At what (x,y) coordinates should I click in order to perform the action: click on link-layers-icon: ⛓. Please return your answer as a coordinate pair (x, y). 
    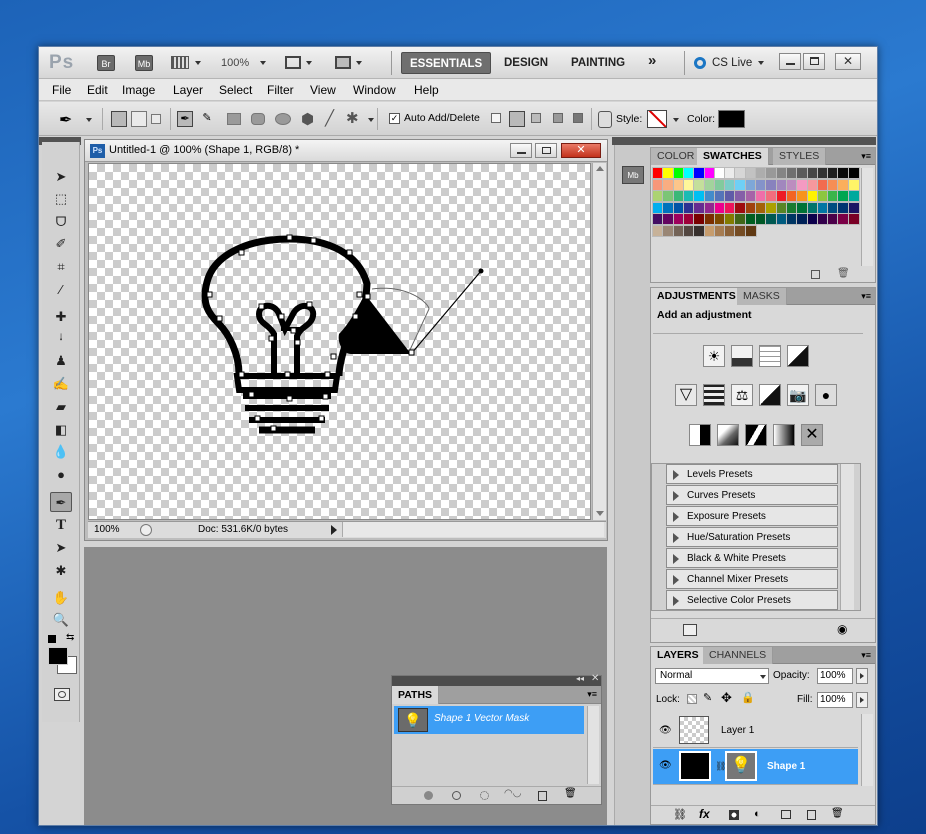
    Looking at the image, I should click on (680, 814).